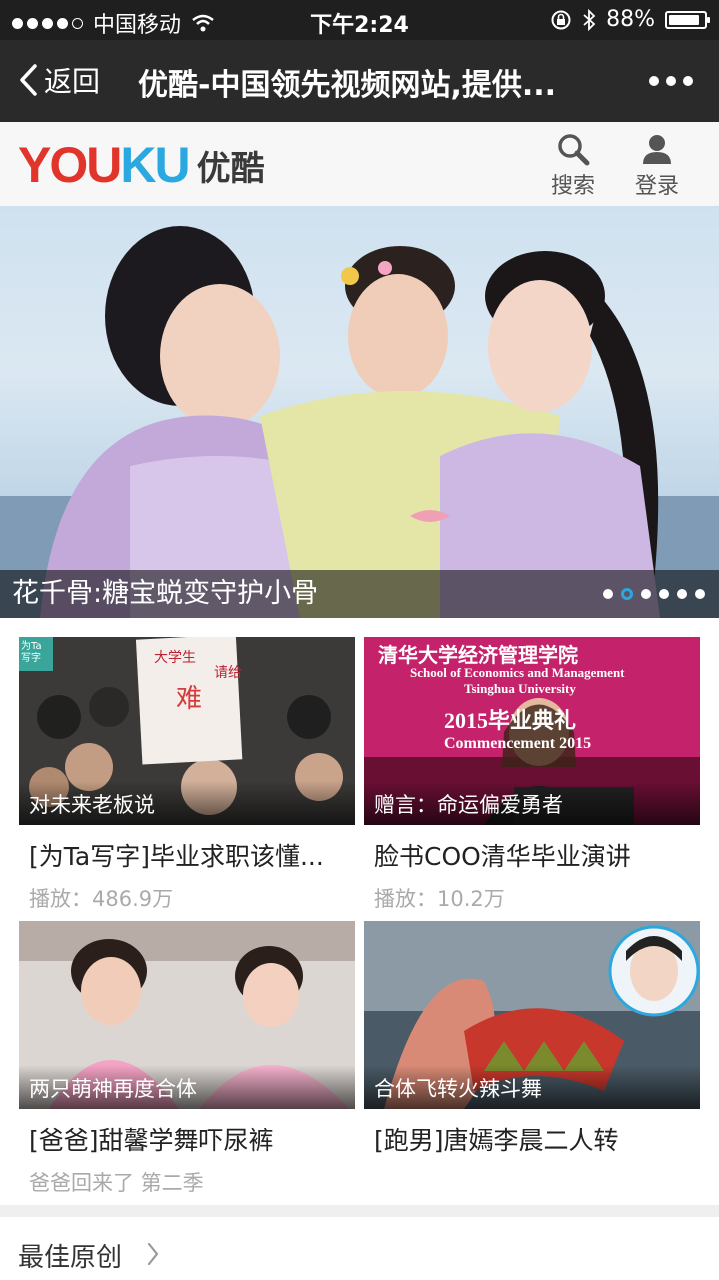  I want to click on video-play-count: 播放：10.2万, so click(439, 899).